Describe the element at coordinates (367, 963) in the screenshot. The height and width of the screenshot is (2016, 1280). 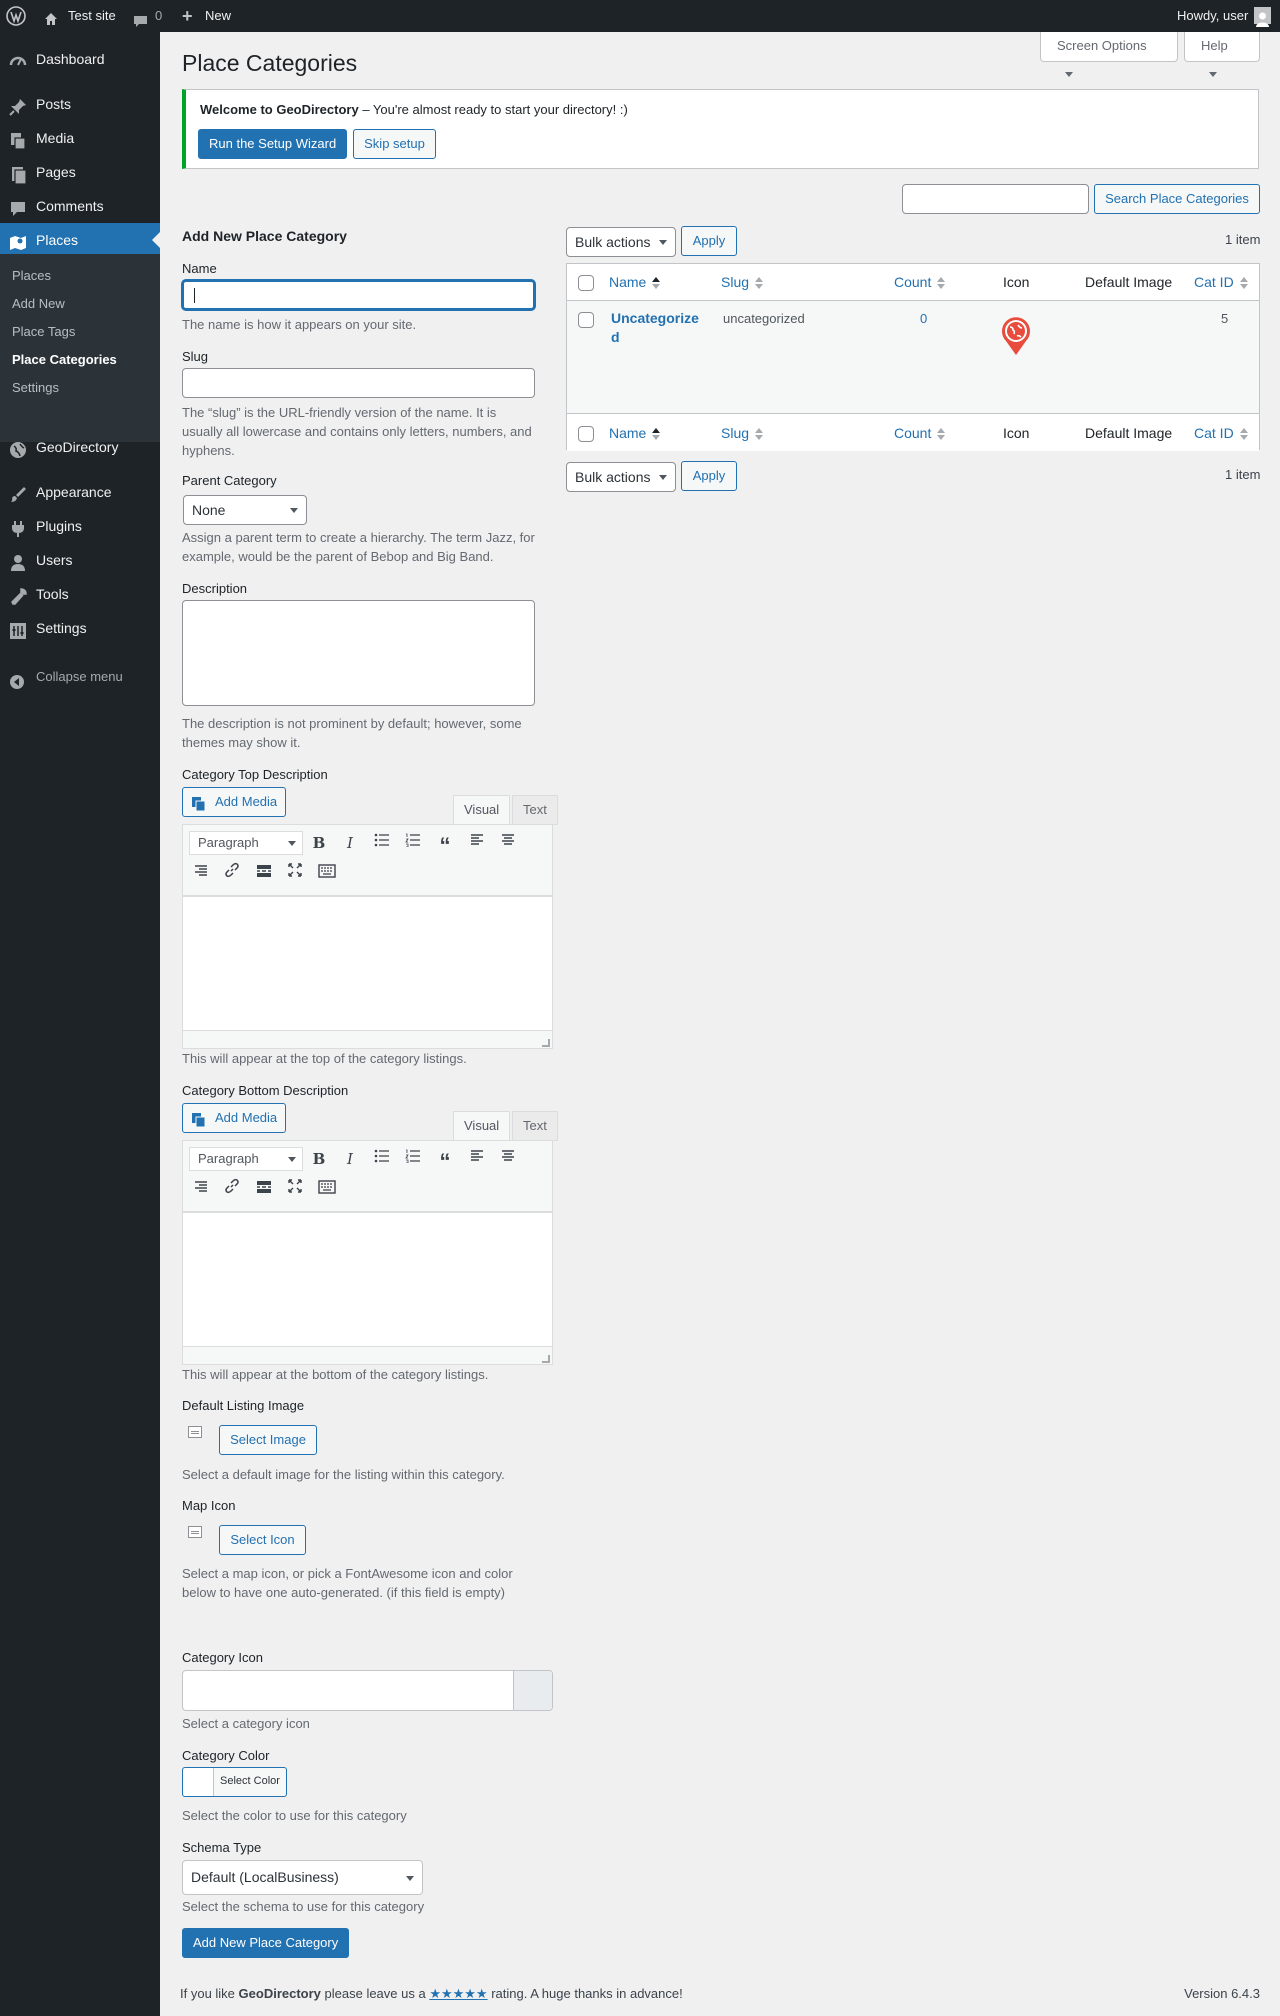
I see `editor-content-area` at that location.